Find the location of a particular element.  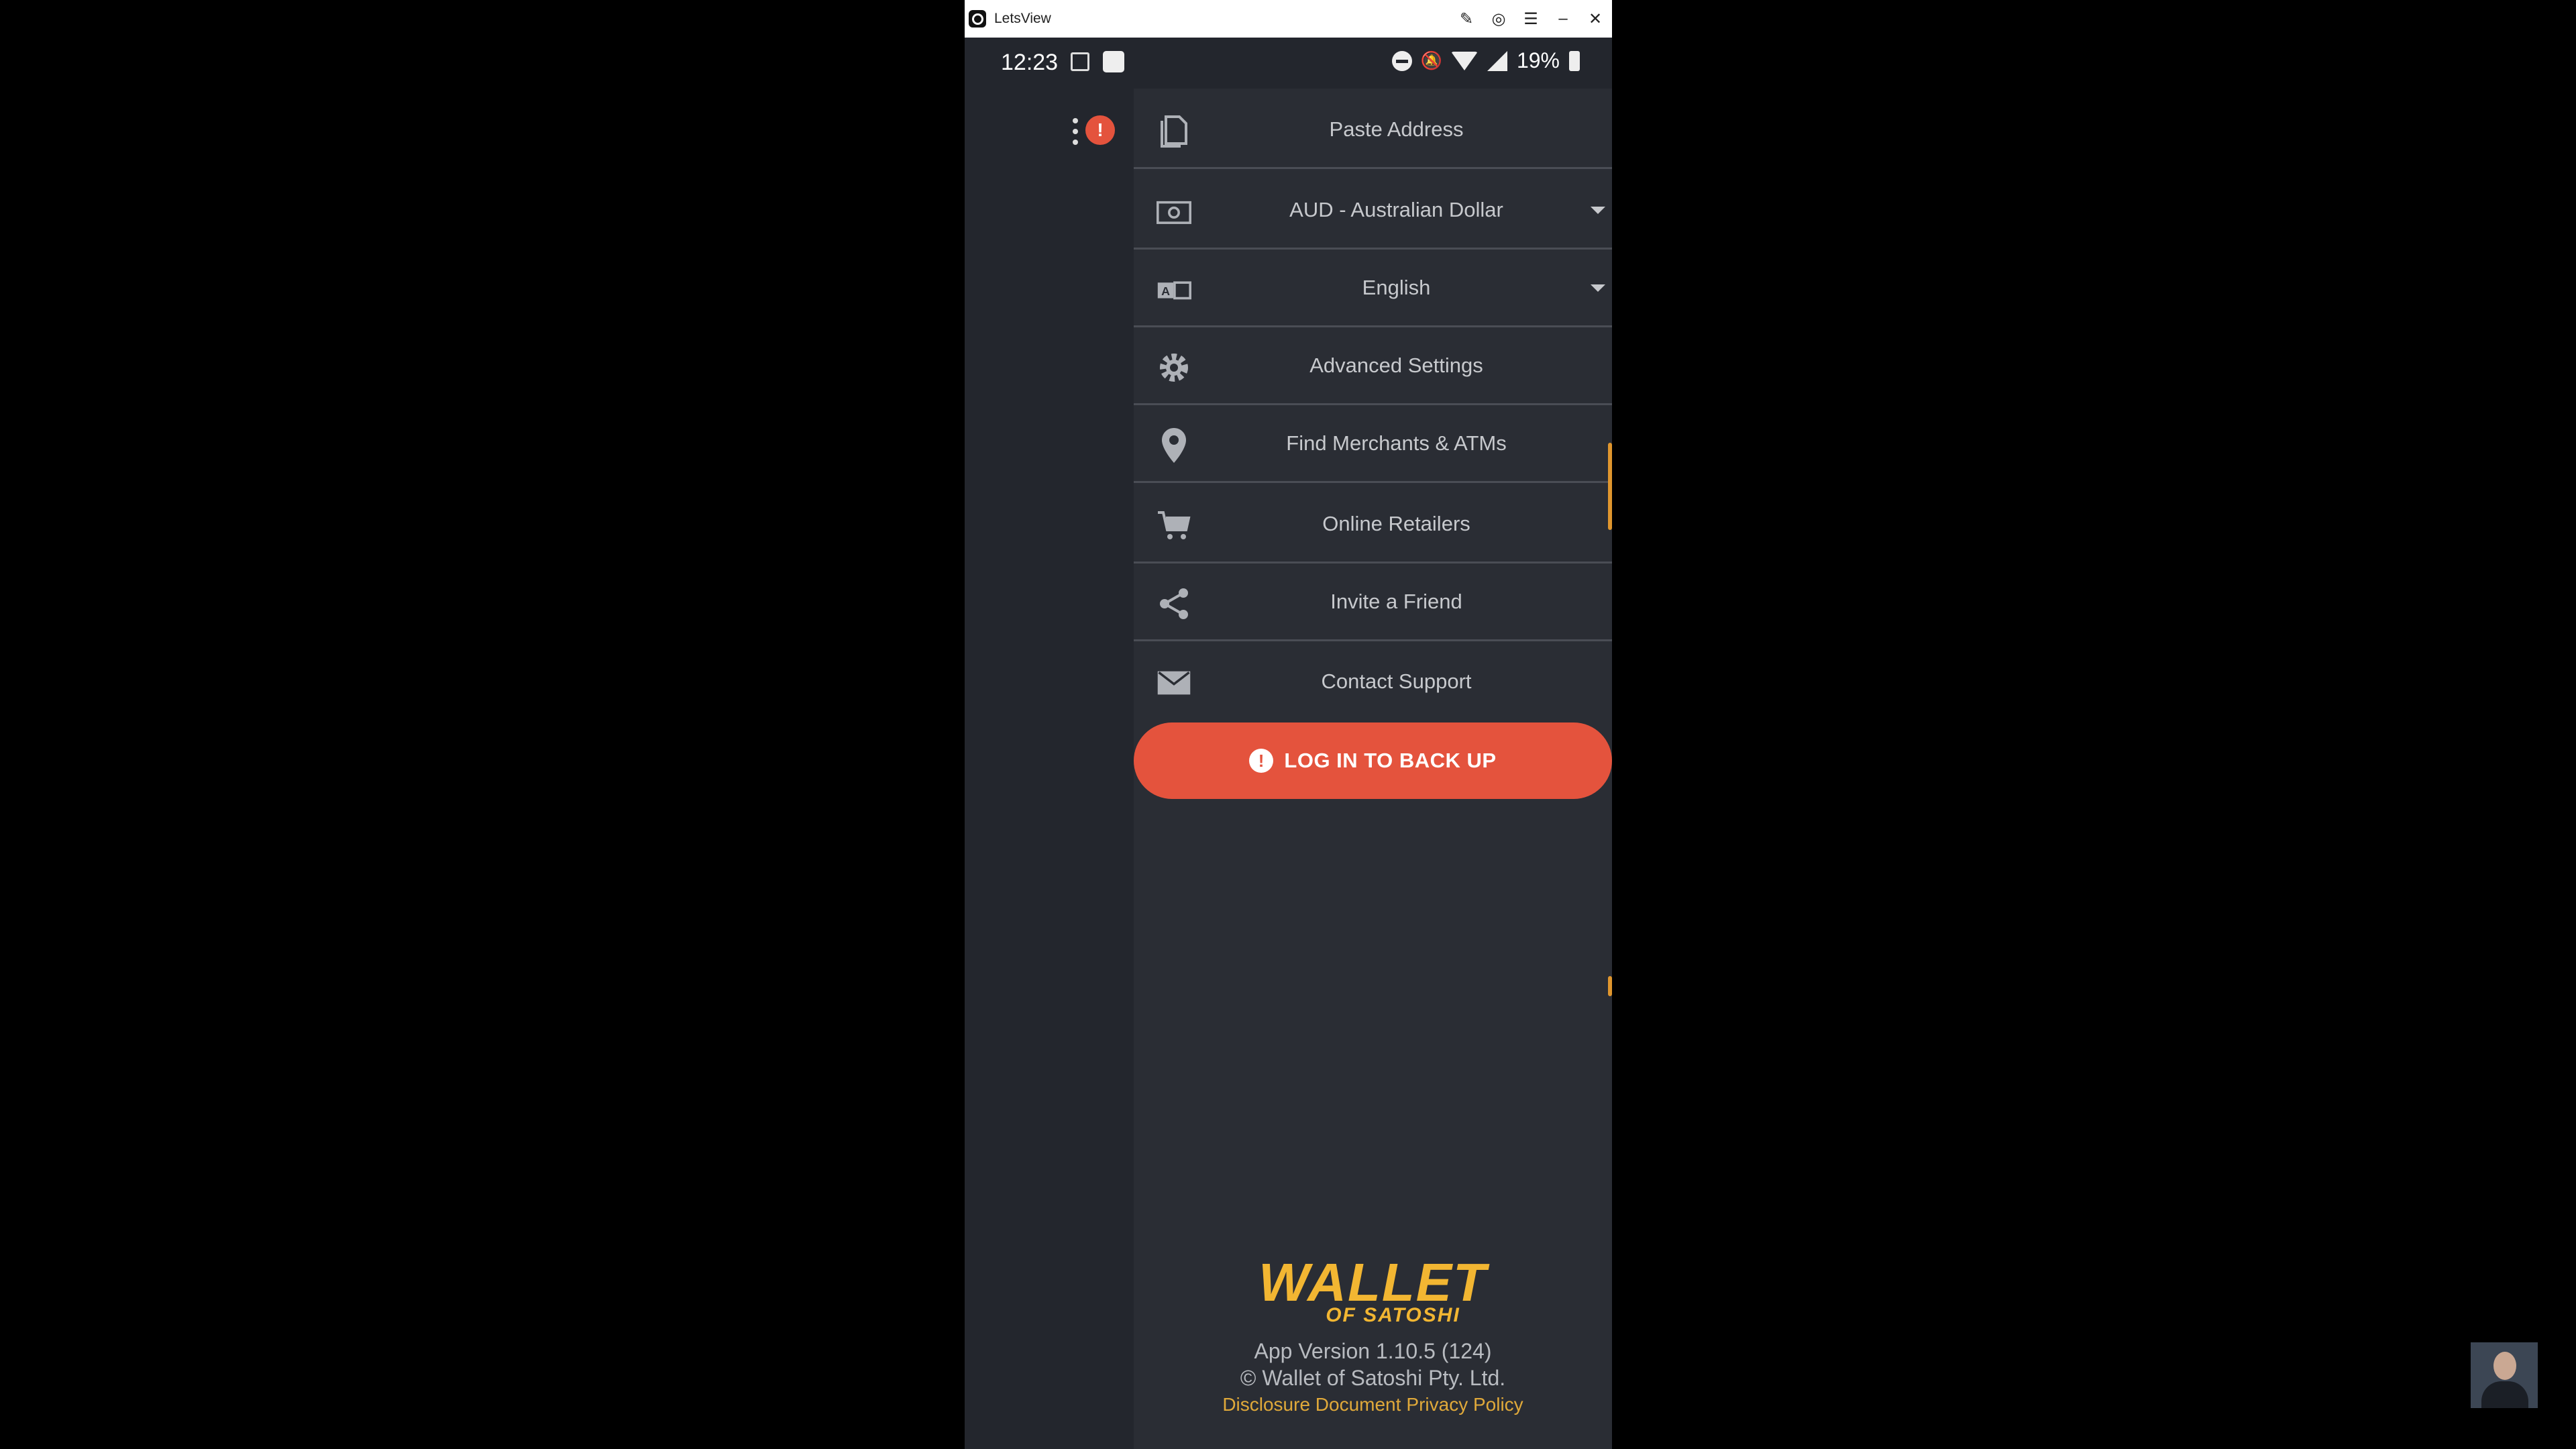

minimize-icon: – is located at coordinates (1563, 19).